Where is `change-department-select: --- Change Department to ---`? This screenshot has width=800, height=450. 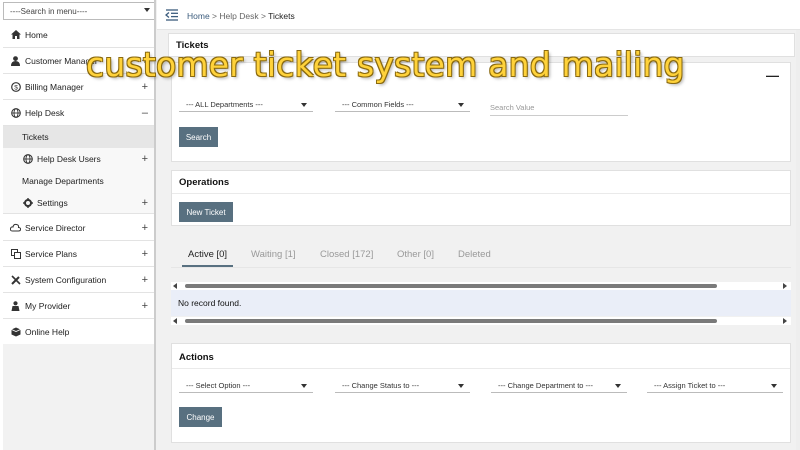 change-department-select: --- Change Department to --- is located at coordinates (559, 385).